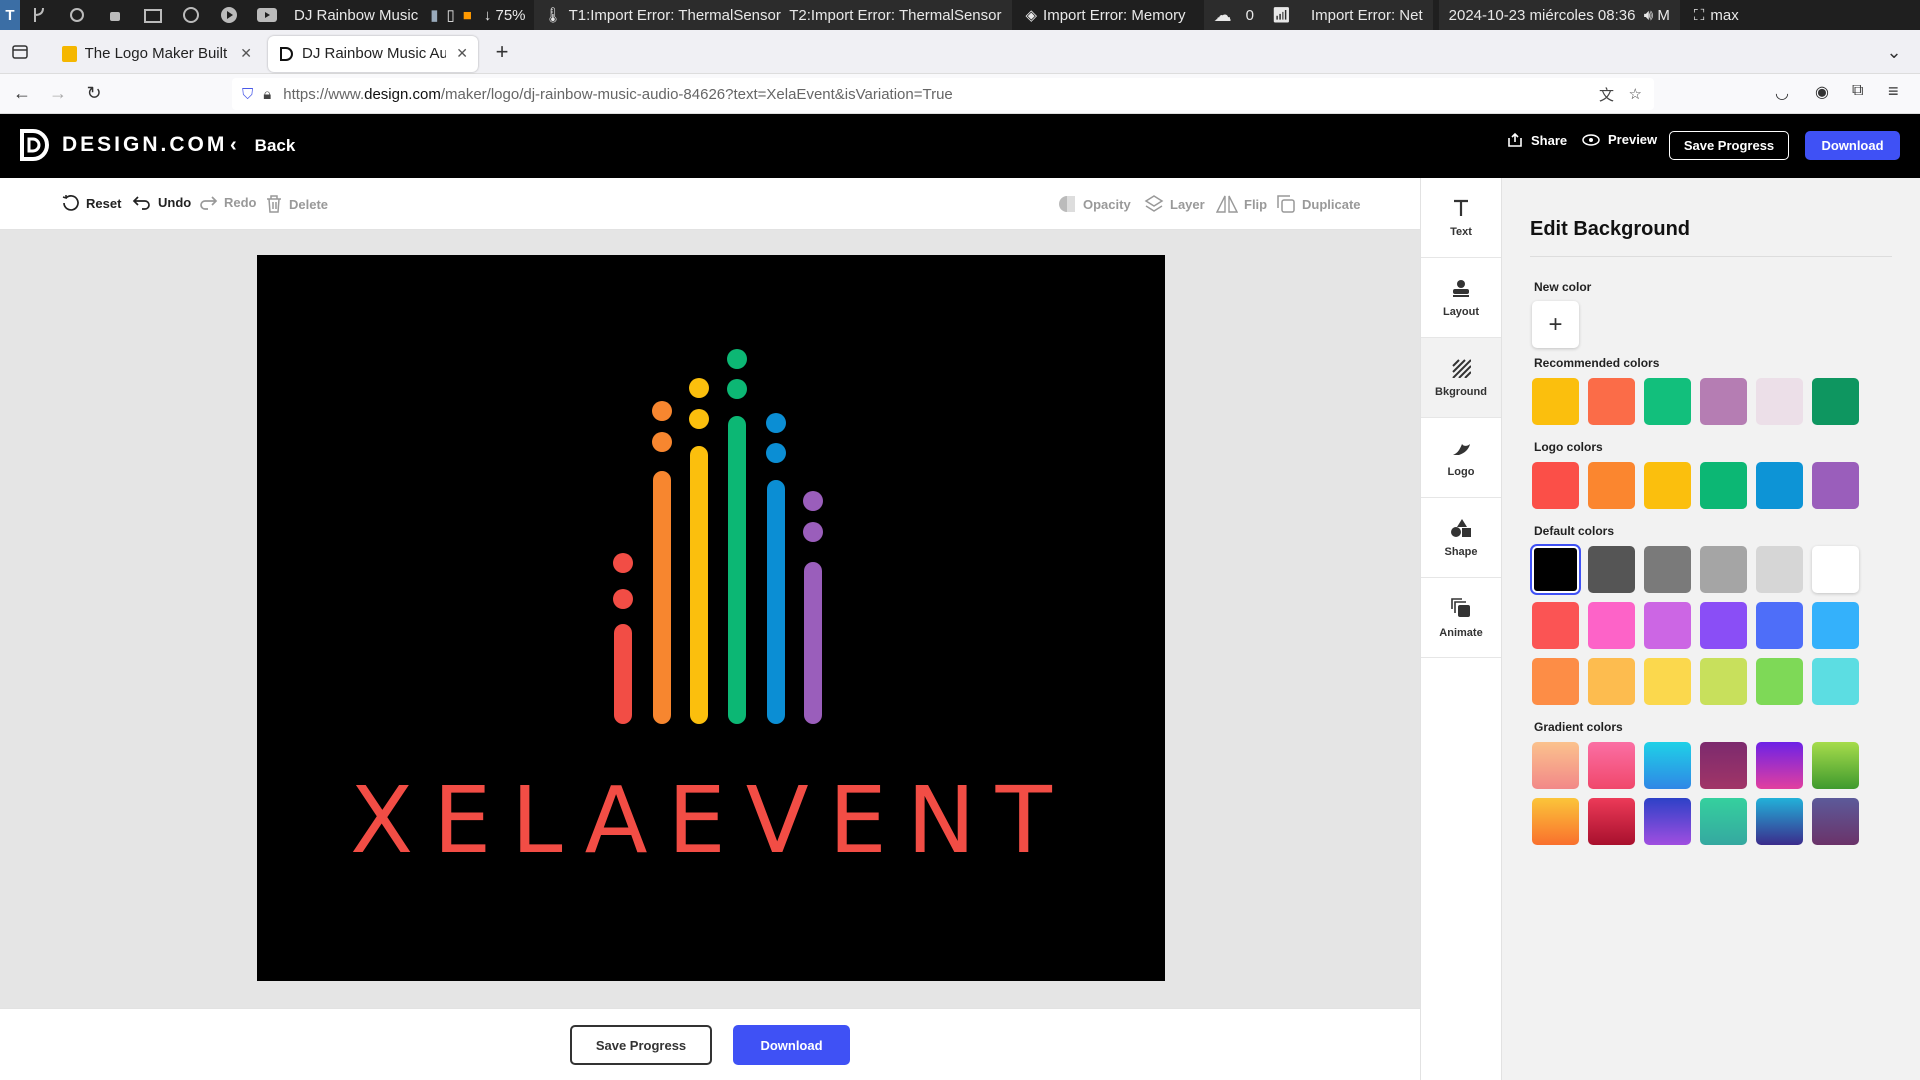  Describe the element at coordinates (1461, 618) in the screenshot. I see `tool-animate: Animate` at that location.